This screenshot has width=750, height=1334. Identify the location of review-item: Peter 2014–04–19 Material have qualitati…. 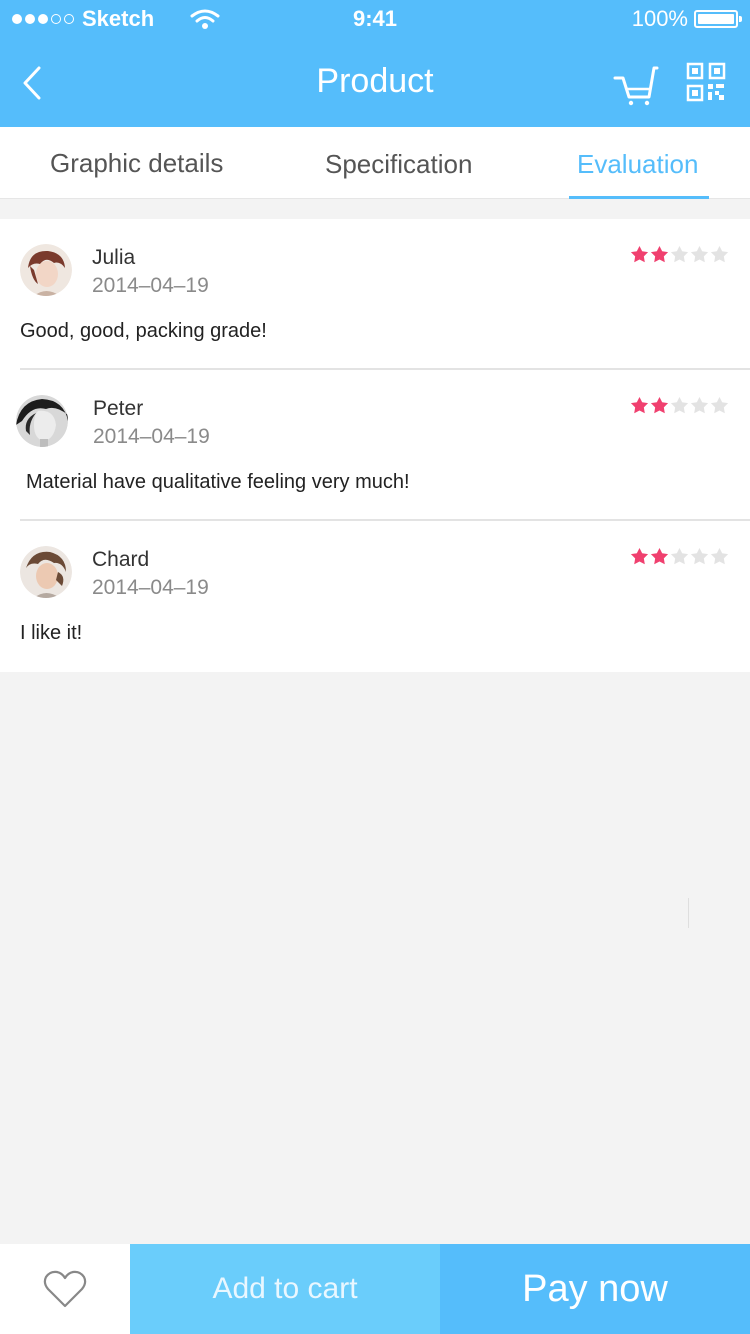
(375, 445).